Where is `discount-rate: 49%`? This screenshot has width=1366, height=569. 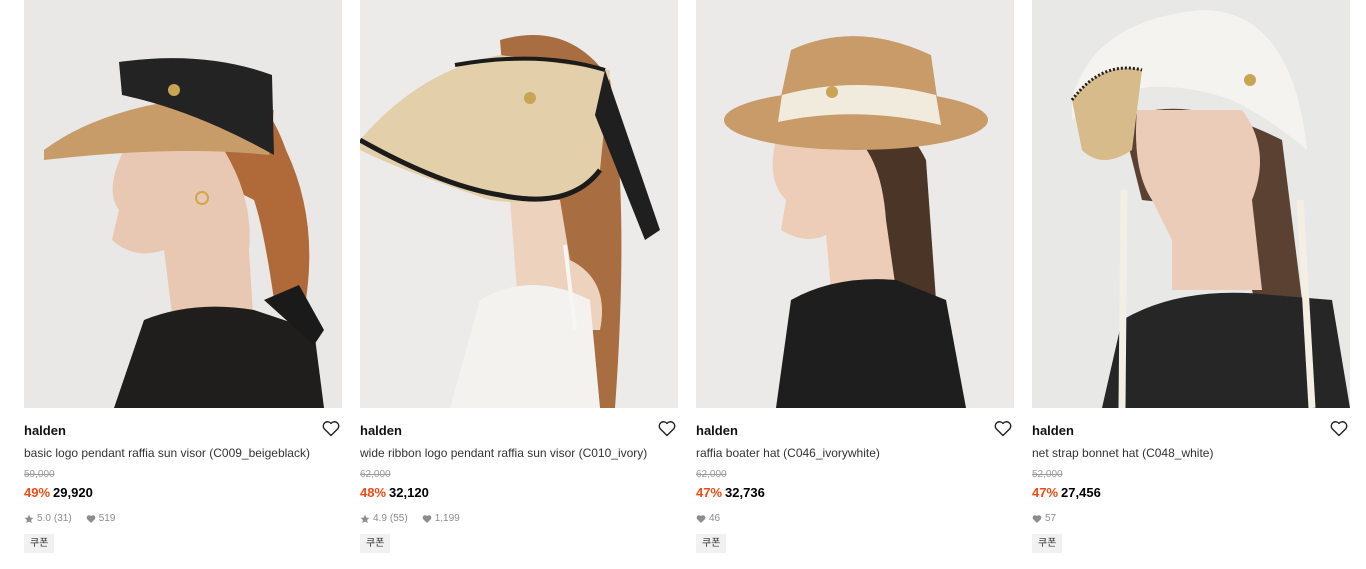 discount-rate: 49% is located at coordinates (37, 492).